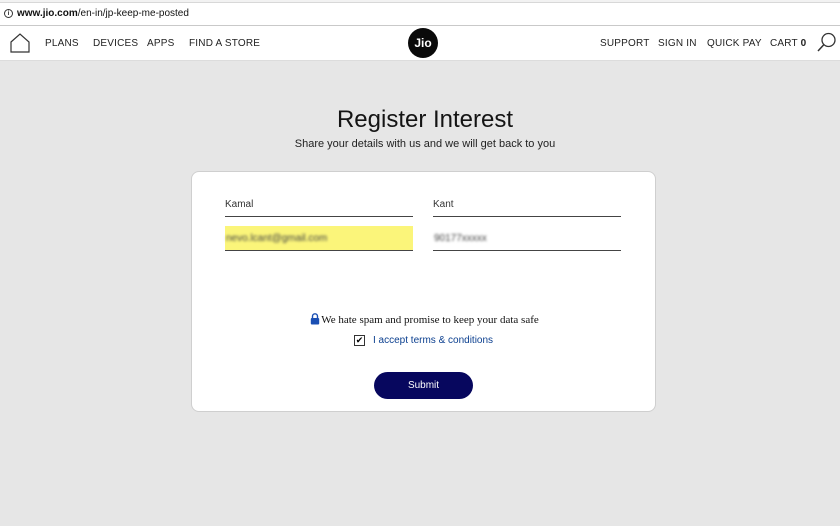  I want to click on url-text: www.jio.com/en-in/jp-keep-me-posted, so click(103, 13).